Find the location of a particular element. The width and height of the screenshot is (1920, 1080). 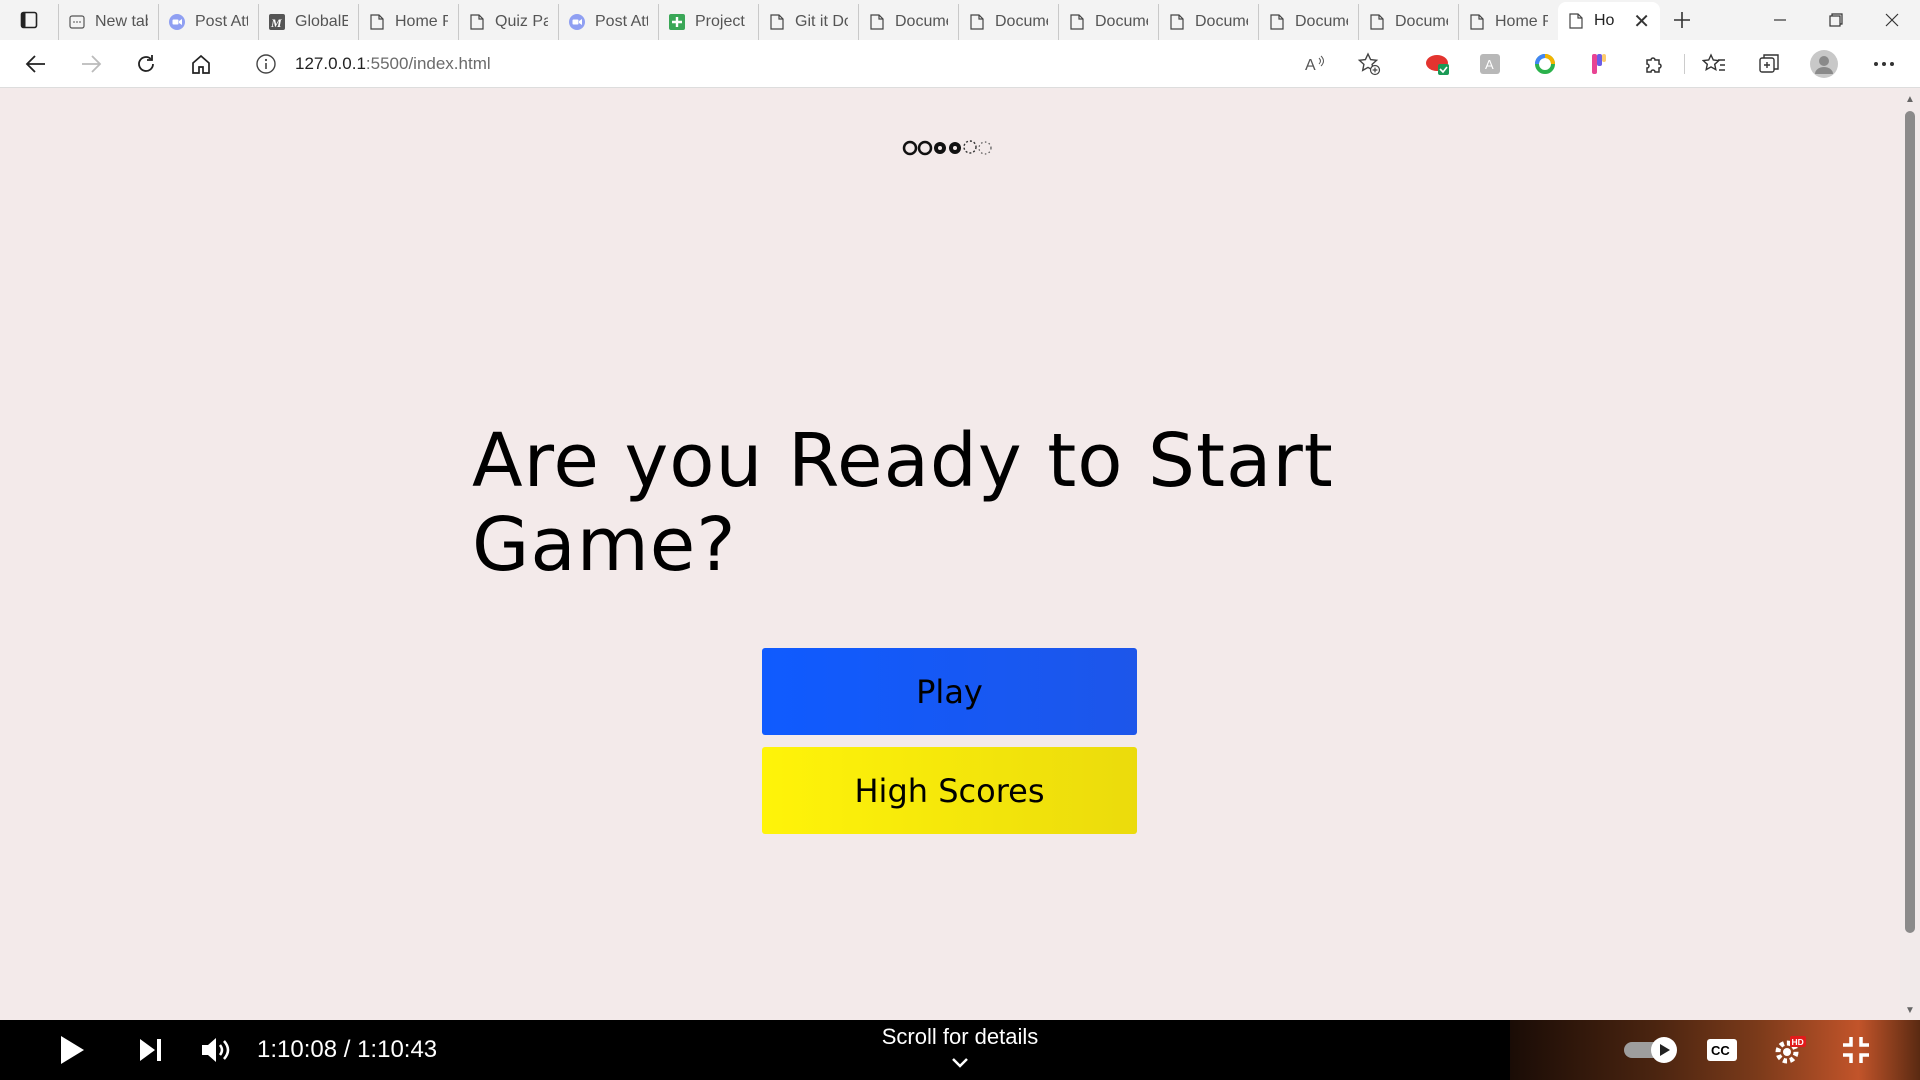

restore-icon is located at coordinates (1836, 20).